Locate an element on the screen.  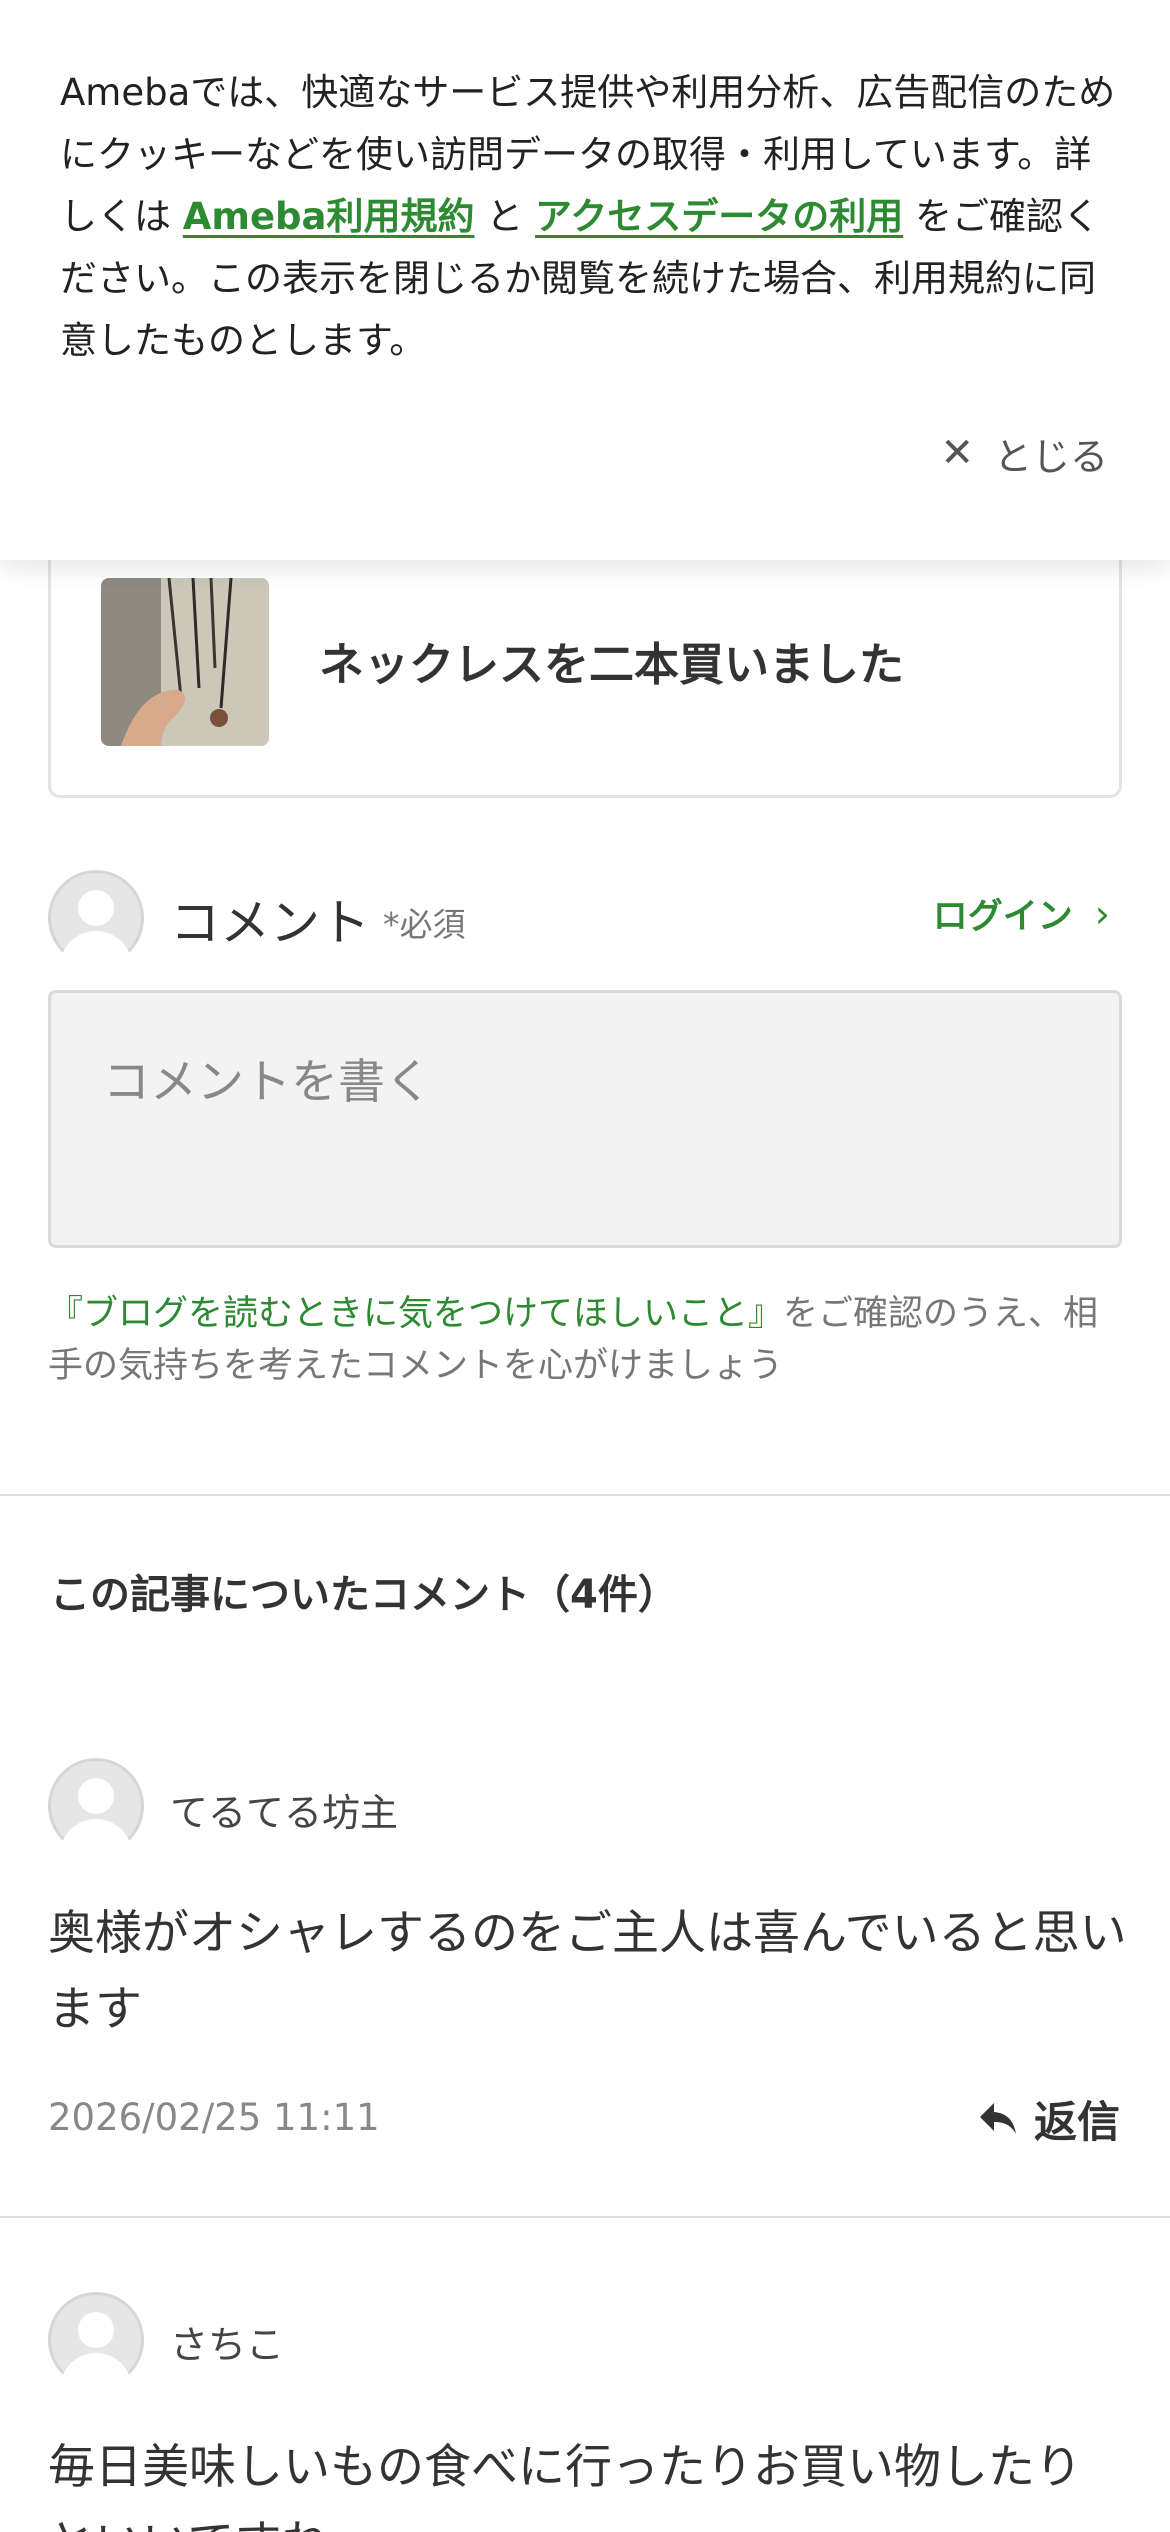
comment-placeholder: コメントを書く is located at coordinates (267, 1082).